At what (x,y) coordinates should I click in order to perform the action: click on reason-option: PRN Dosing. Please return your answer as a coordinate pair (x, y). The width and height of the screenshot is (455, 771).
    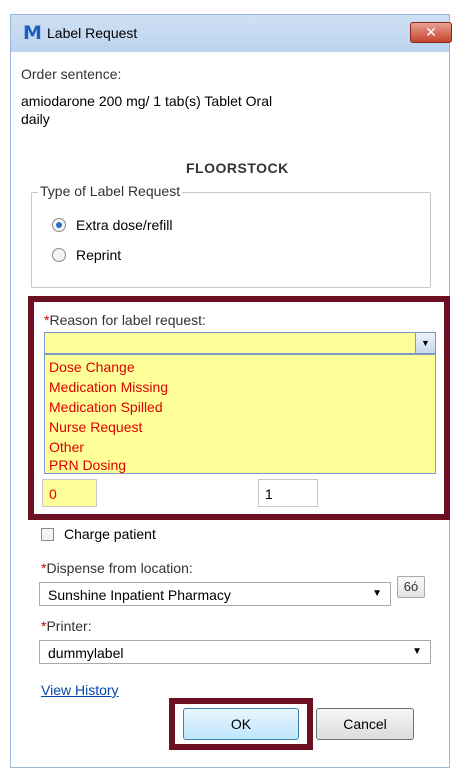
    Looking at the image, I should click on (87, 465).